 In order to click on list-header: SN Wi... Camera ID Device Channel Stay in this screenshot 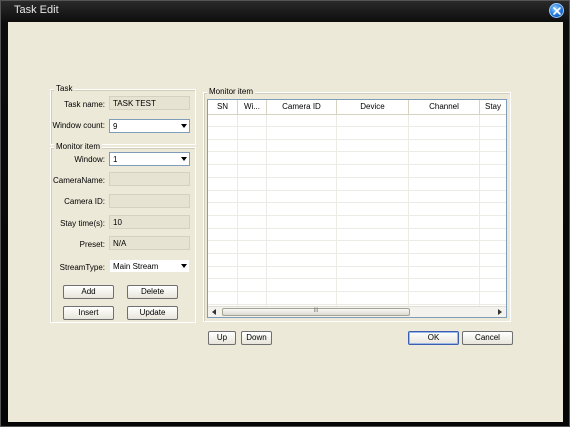, I will do `click(357, 107)`.